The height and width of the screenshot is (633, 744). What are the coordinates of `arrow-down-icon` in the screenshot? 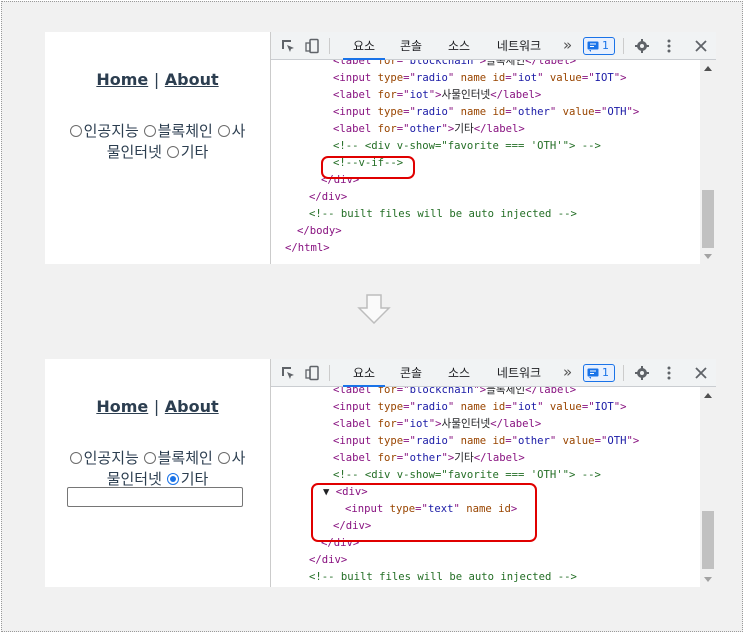 It's located at (374, 309).